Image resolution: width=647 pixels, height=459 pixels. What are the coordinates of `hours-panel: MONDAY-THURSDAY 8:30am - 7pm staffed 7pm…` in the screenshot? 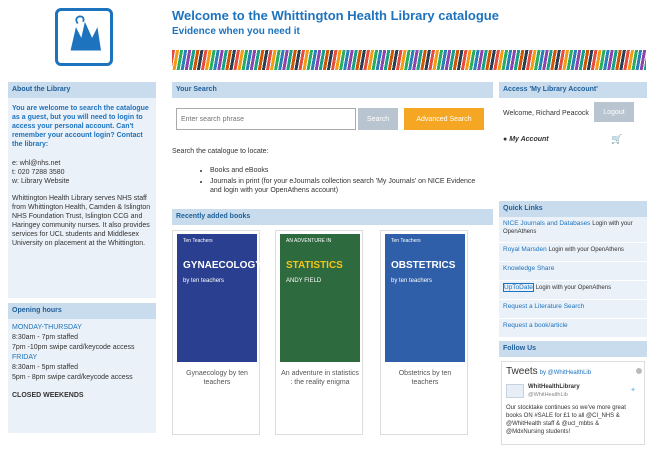 It's located at (82, 376).